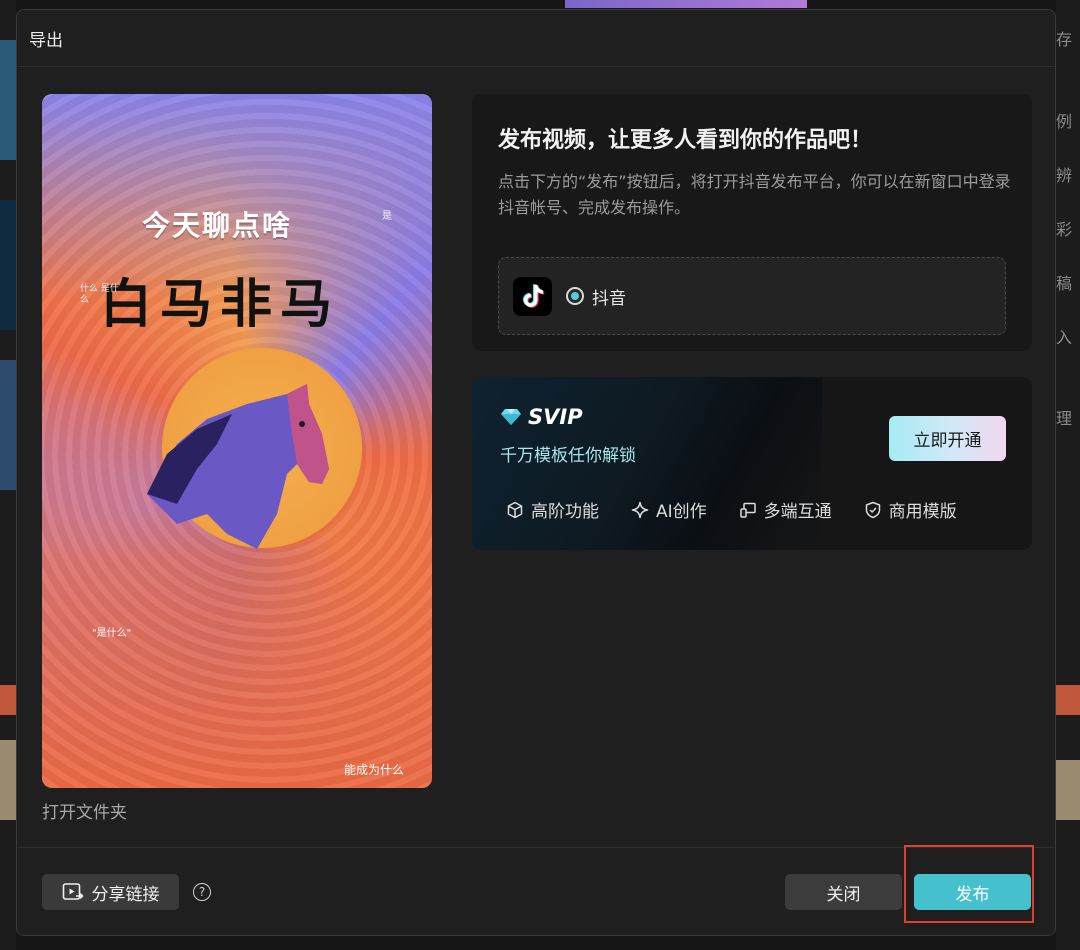 The image size is (1080, 950). I want to click on feature-label: 高阶功能, so click(565, 512).